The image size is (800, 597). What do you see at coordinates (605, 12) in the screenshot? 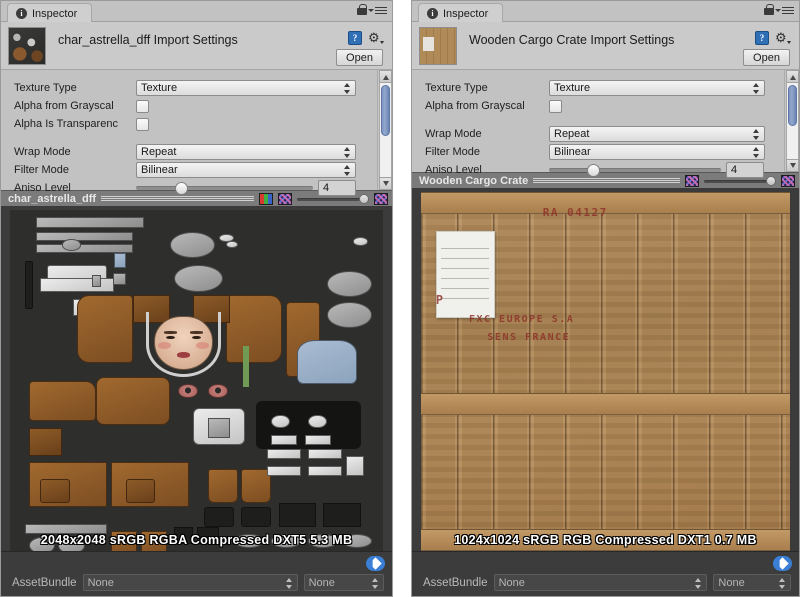
I see `tab-strip: i Inspector` at bounding box center [605, 12].